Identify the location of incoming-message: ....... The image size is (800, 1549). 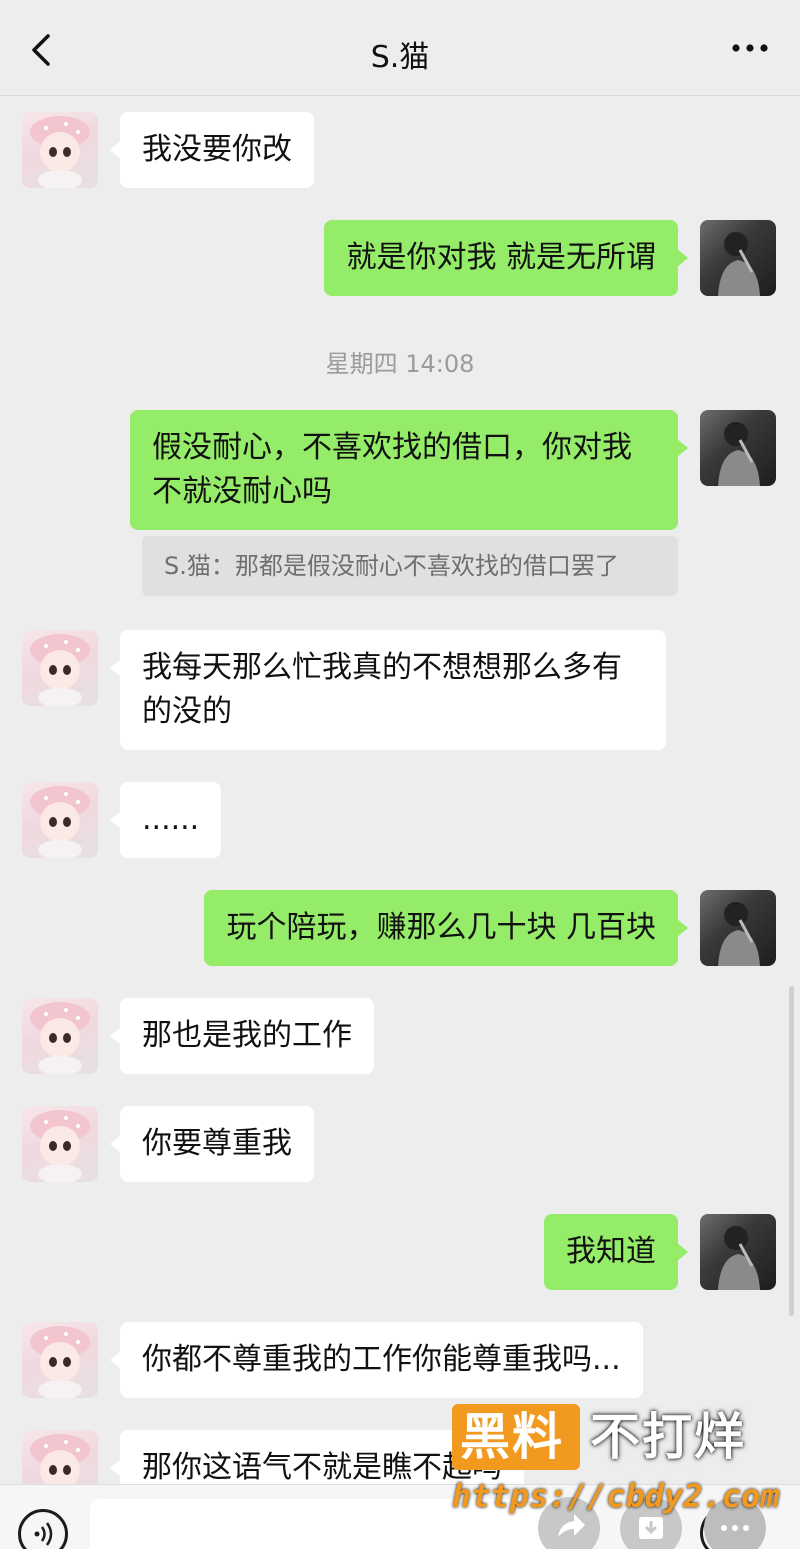
(165, 820).